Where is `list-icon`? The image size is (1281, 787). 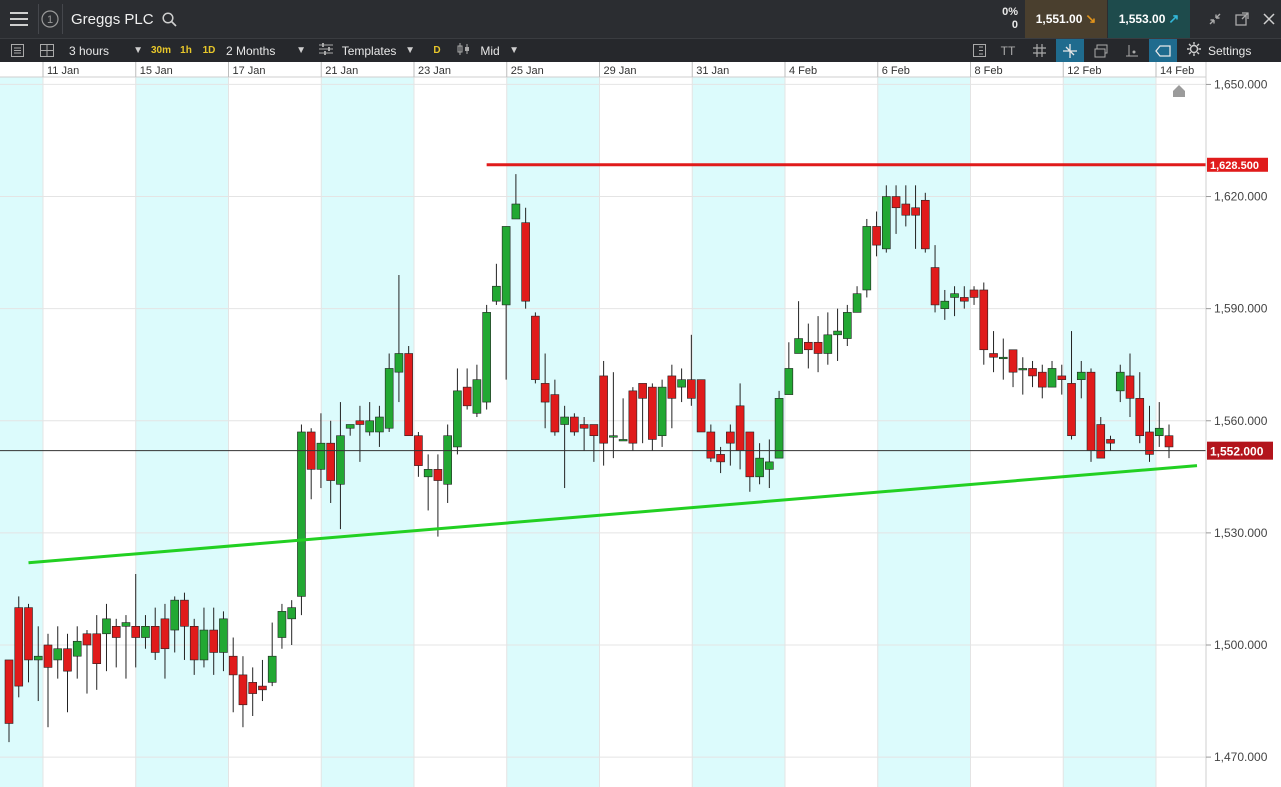 list-icon is located at coordinates (17, 50).